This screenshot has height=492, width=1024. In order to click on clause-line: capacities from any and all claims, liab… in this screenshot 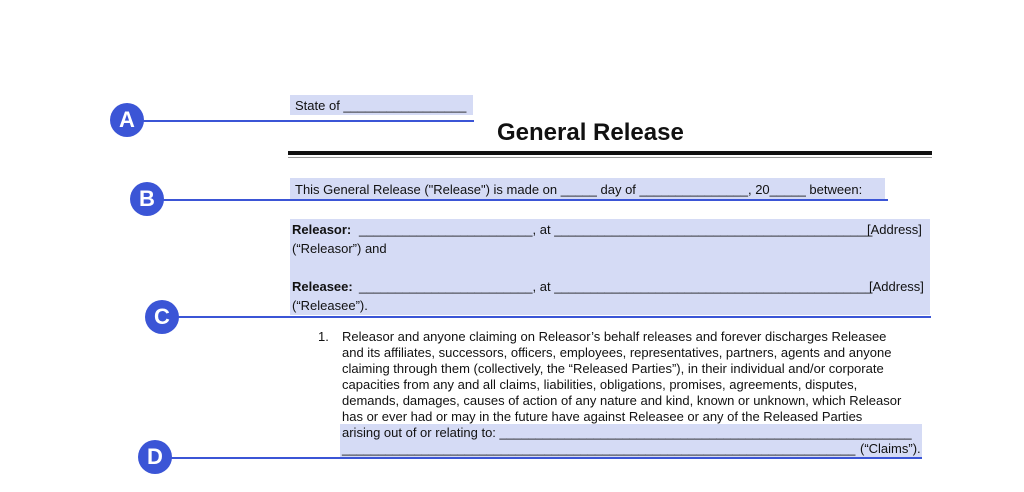, I will do `click(600, 384)`.